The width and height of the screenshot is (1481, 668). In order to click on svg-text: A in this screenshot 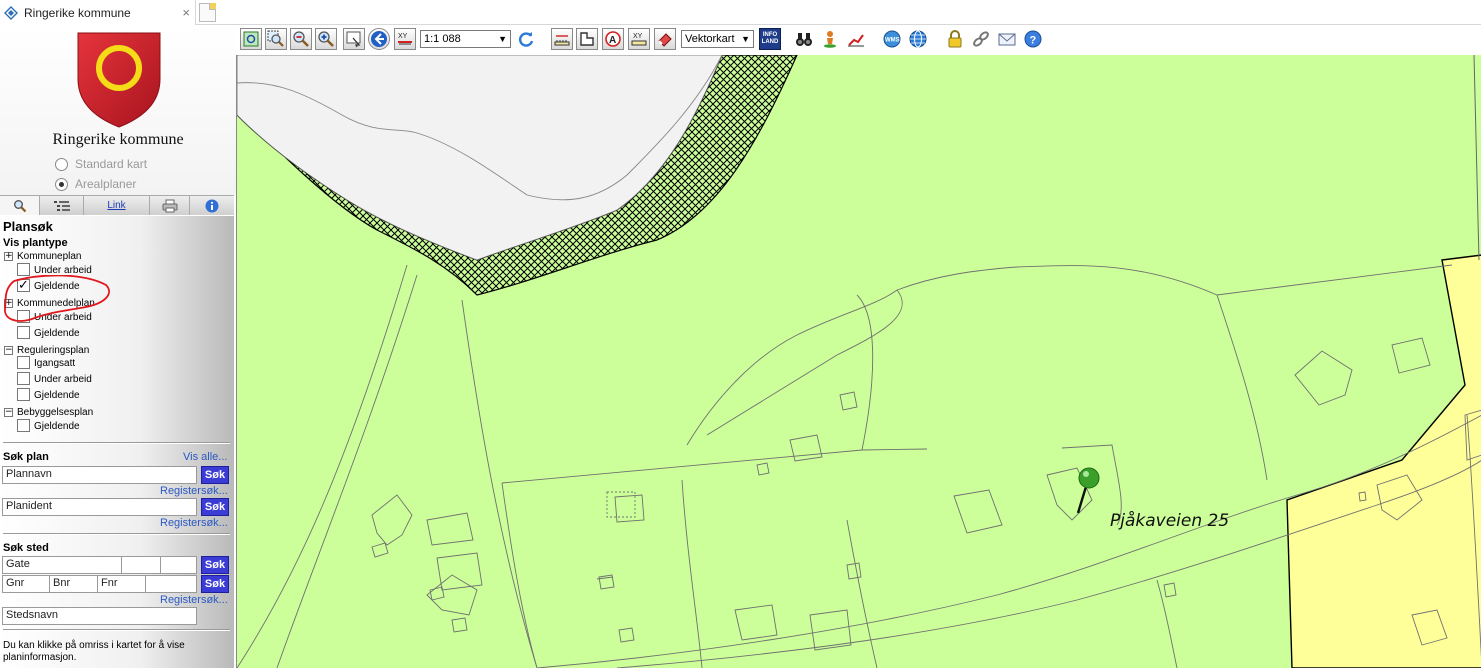, I will do `click(612, 40)`.